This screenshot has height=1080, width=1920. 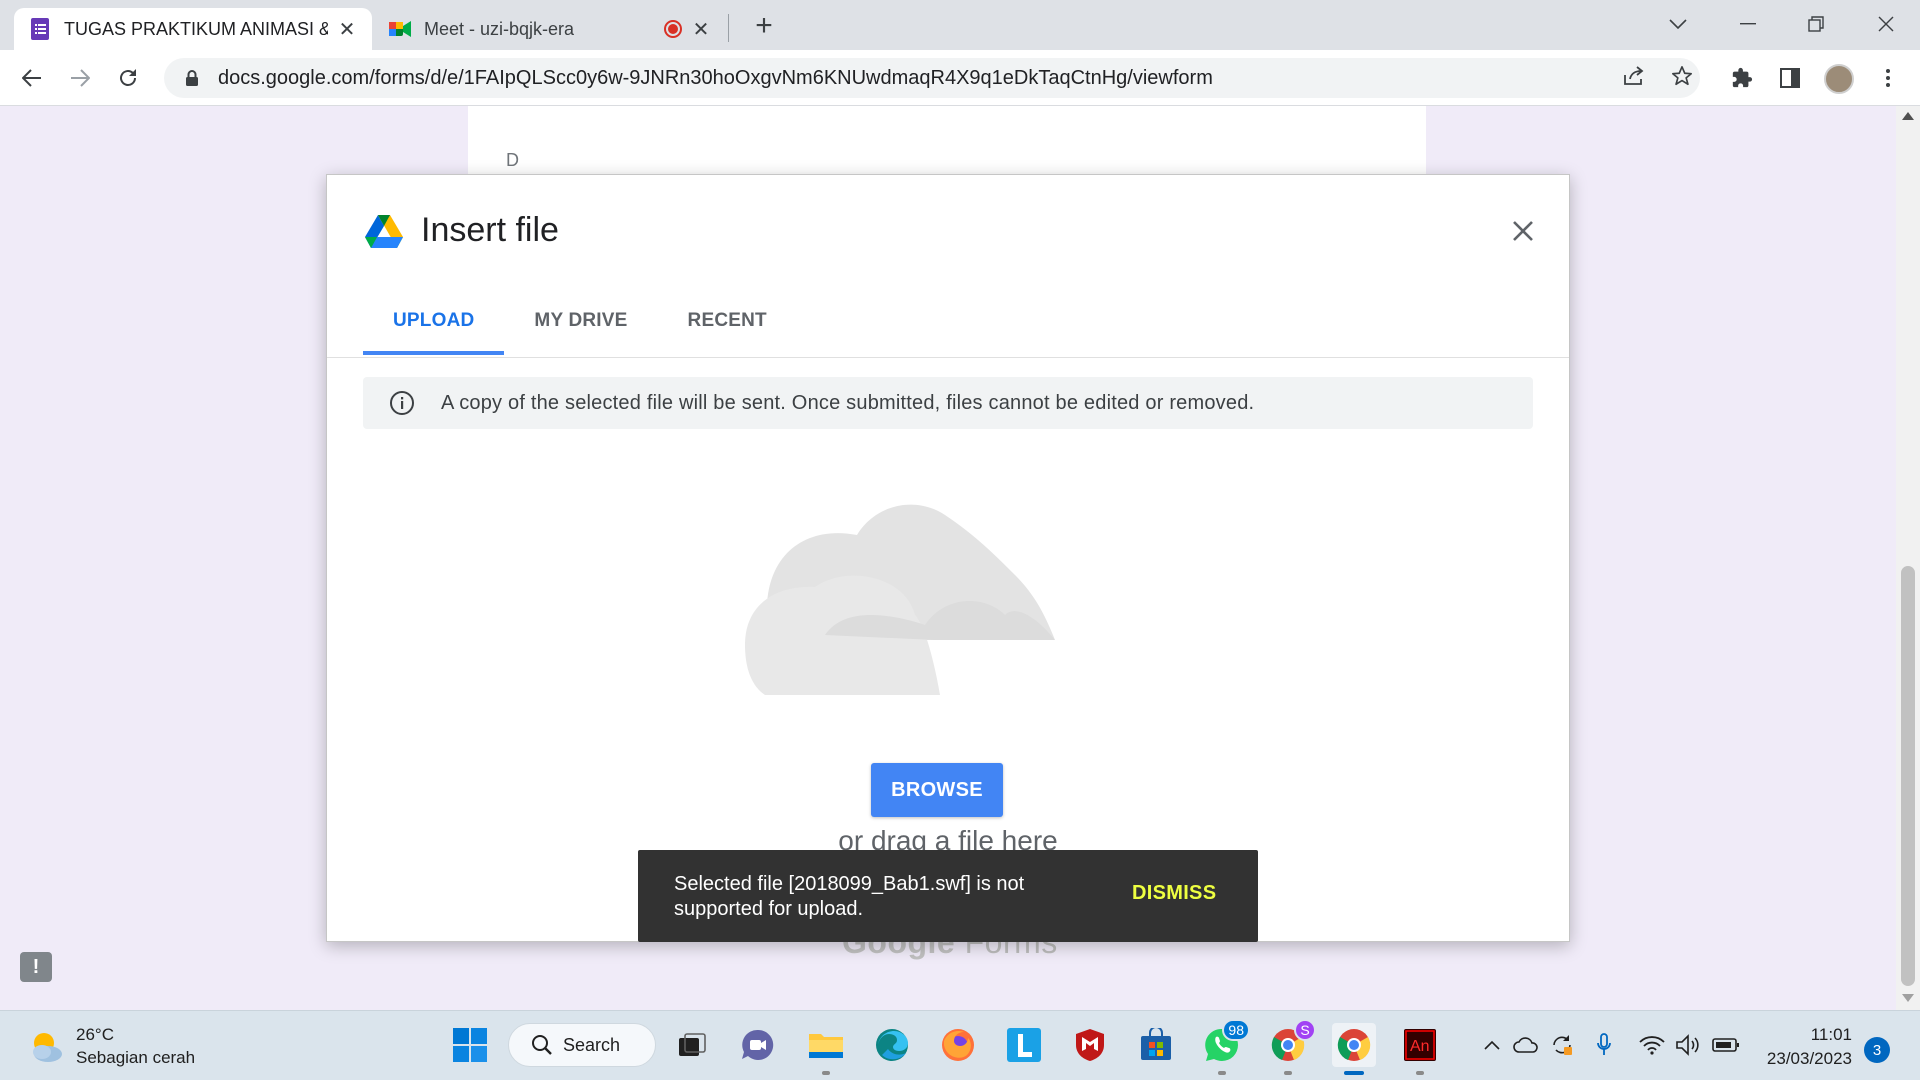 I want to click on system-clock: 11:01 23/03/2023, so click(x=1802, y=1047).